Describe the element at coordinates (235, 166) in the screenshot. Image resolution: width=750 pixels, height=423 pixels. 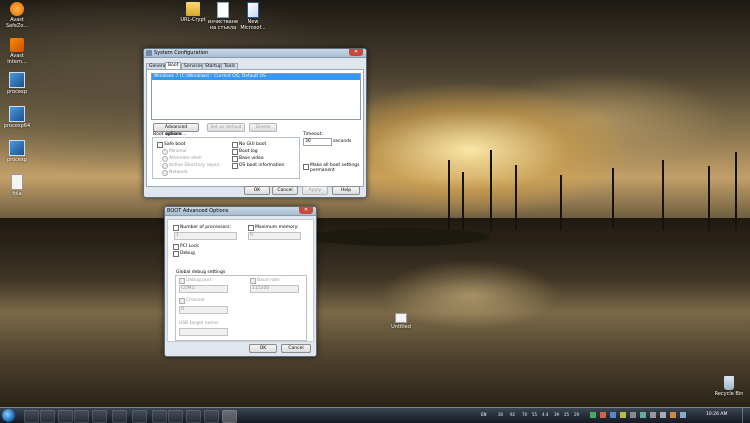
I see `os-boot-info-checkbox` at that location.